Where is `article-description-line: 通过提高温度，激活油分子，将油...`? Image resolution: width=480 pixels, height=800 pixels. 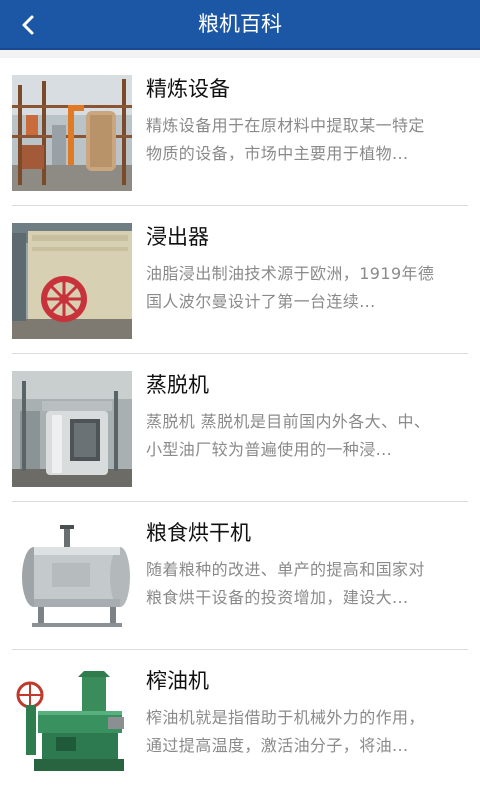
article-description-line: 通过提高温度，激活油分子，将油... is located at coordinates (277, 745).